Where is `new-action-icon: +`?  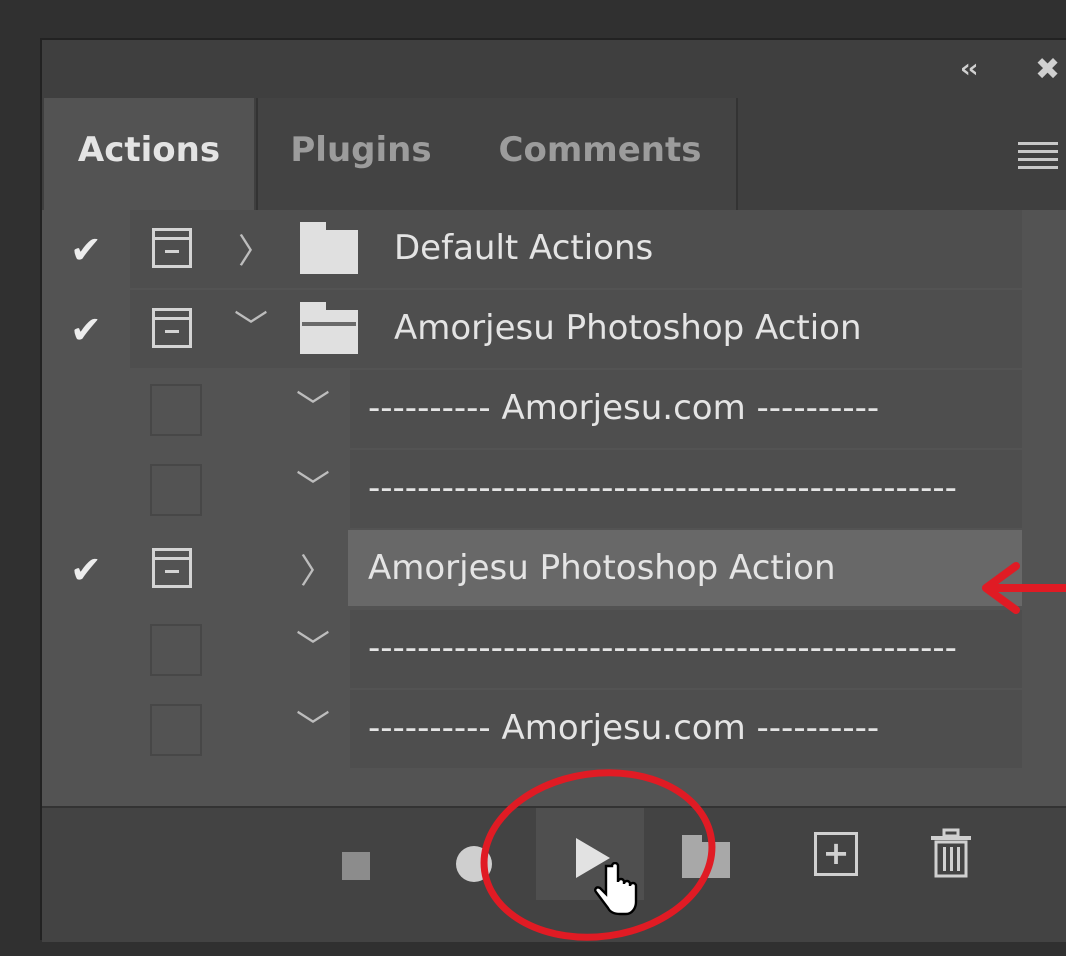 new-action-icon: + is located at coordinates (836, 854).